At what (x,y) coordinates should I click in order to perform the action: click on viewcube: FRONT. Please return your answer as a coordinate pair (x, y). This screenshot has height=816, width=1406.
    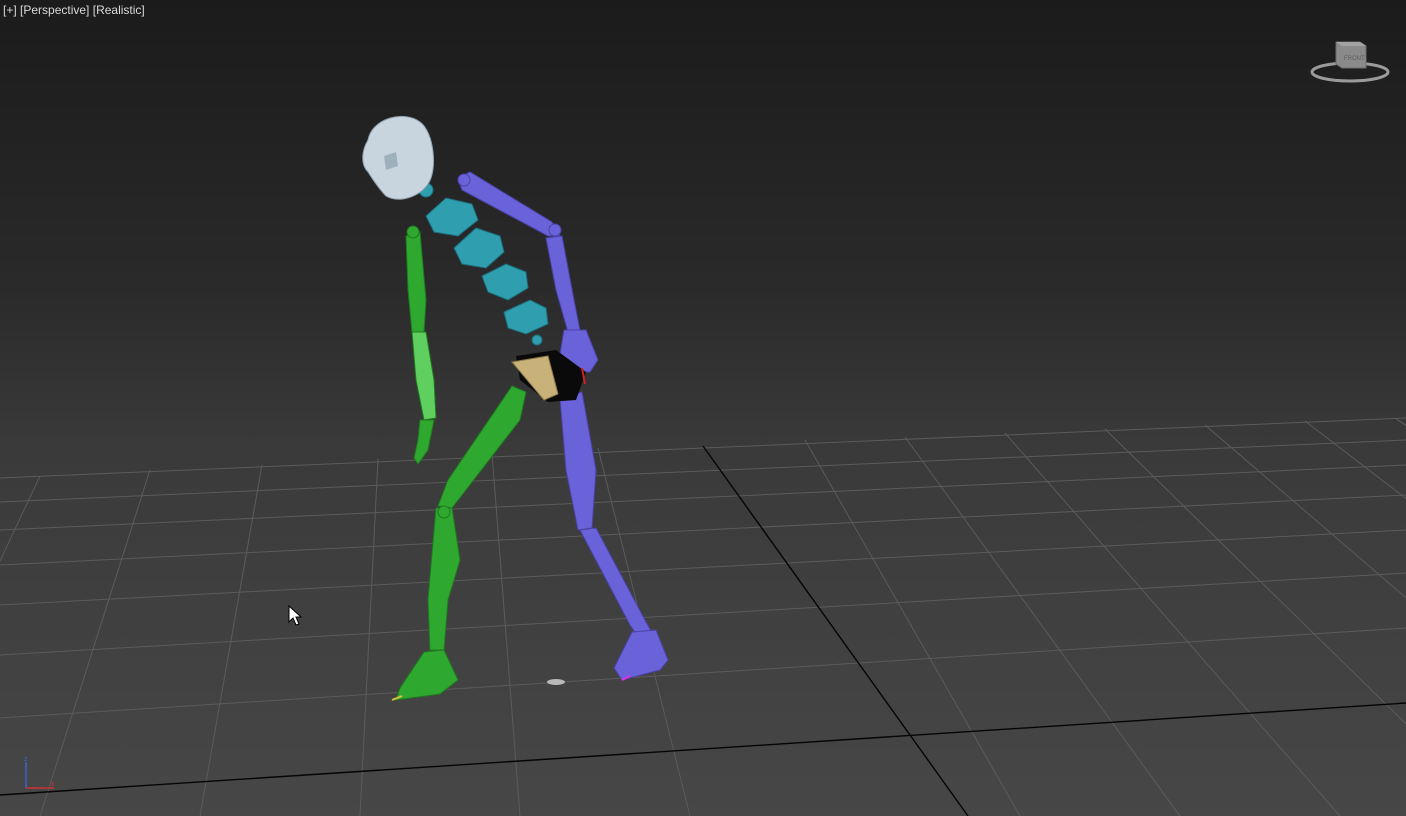
    Looking at the image, I should click on (1350, 62).